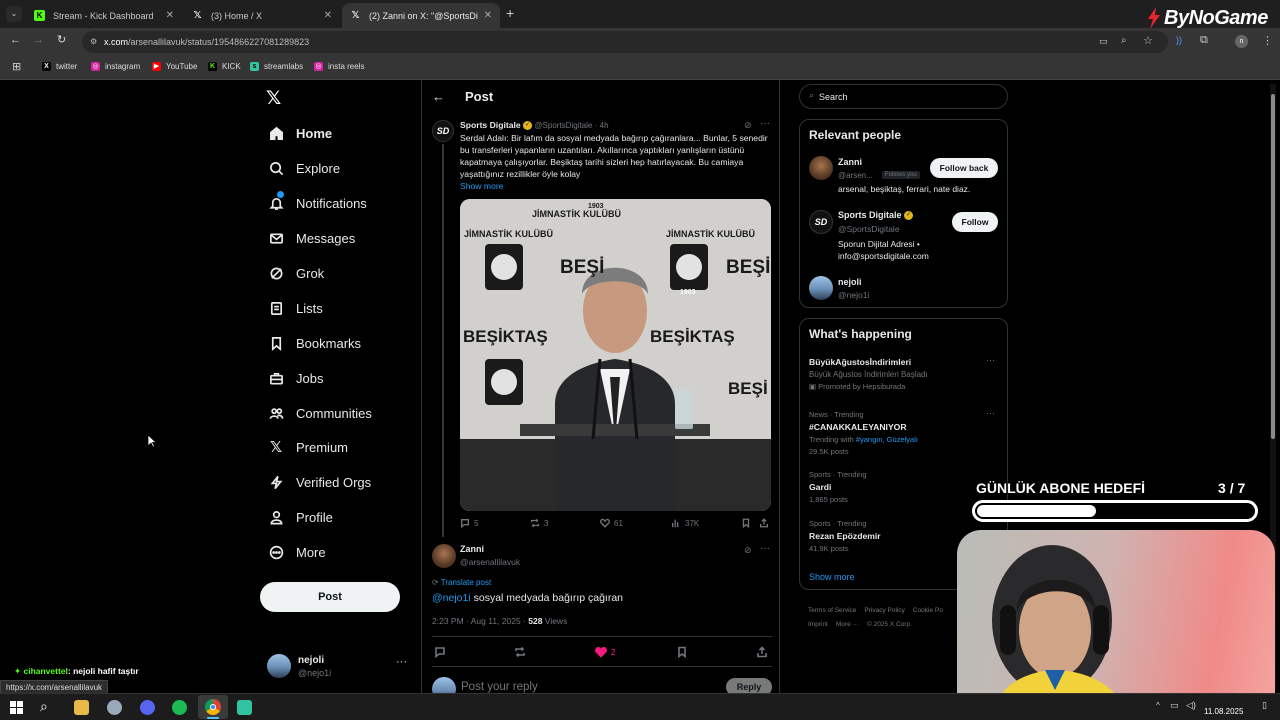 This screenshot has height=720, width=1280. What do you see at coordinates (300, 133) in the screenshot?
I see `nav-home: Home` at bounding box center [300, 133].